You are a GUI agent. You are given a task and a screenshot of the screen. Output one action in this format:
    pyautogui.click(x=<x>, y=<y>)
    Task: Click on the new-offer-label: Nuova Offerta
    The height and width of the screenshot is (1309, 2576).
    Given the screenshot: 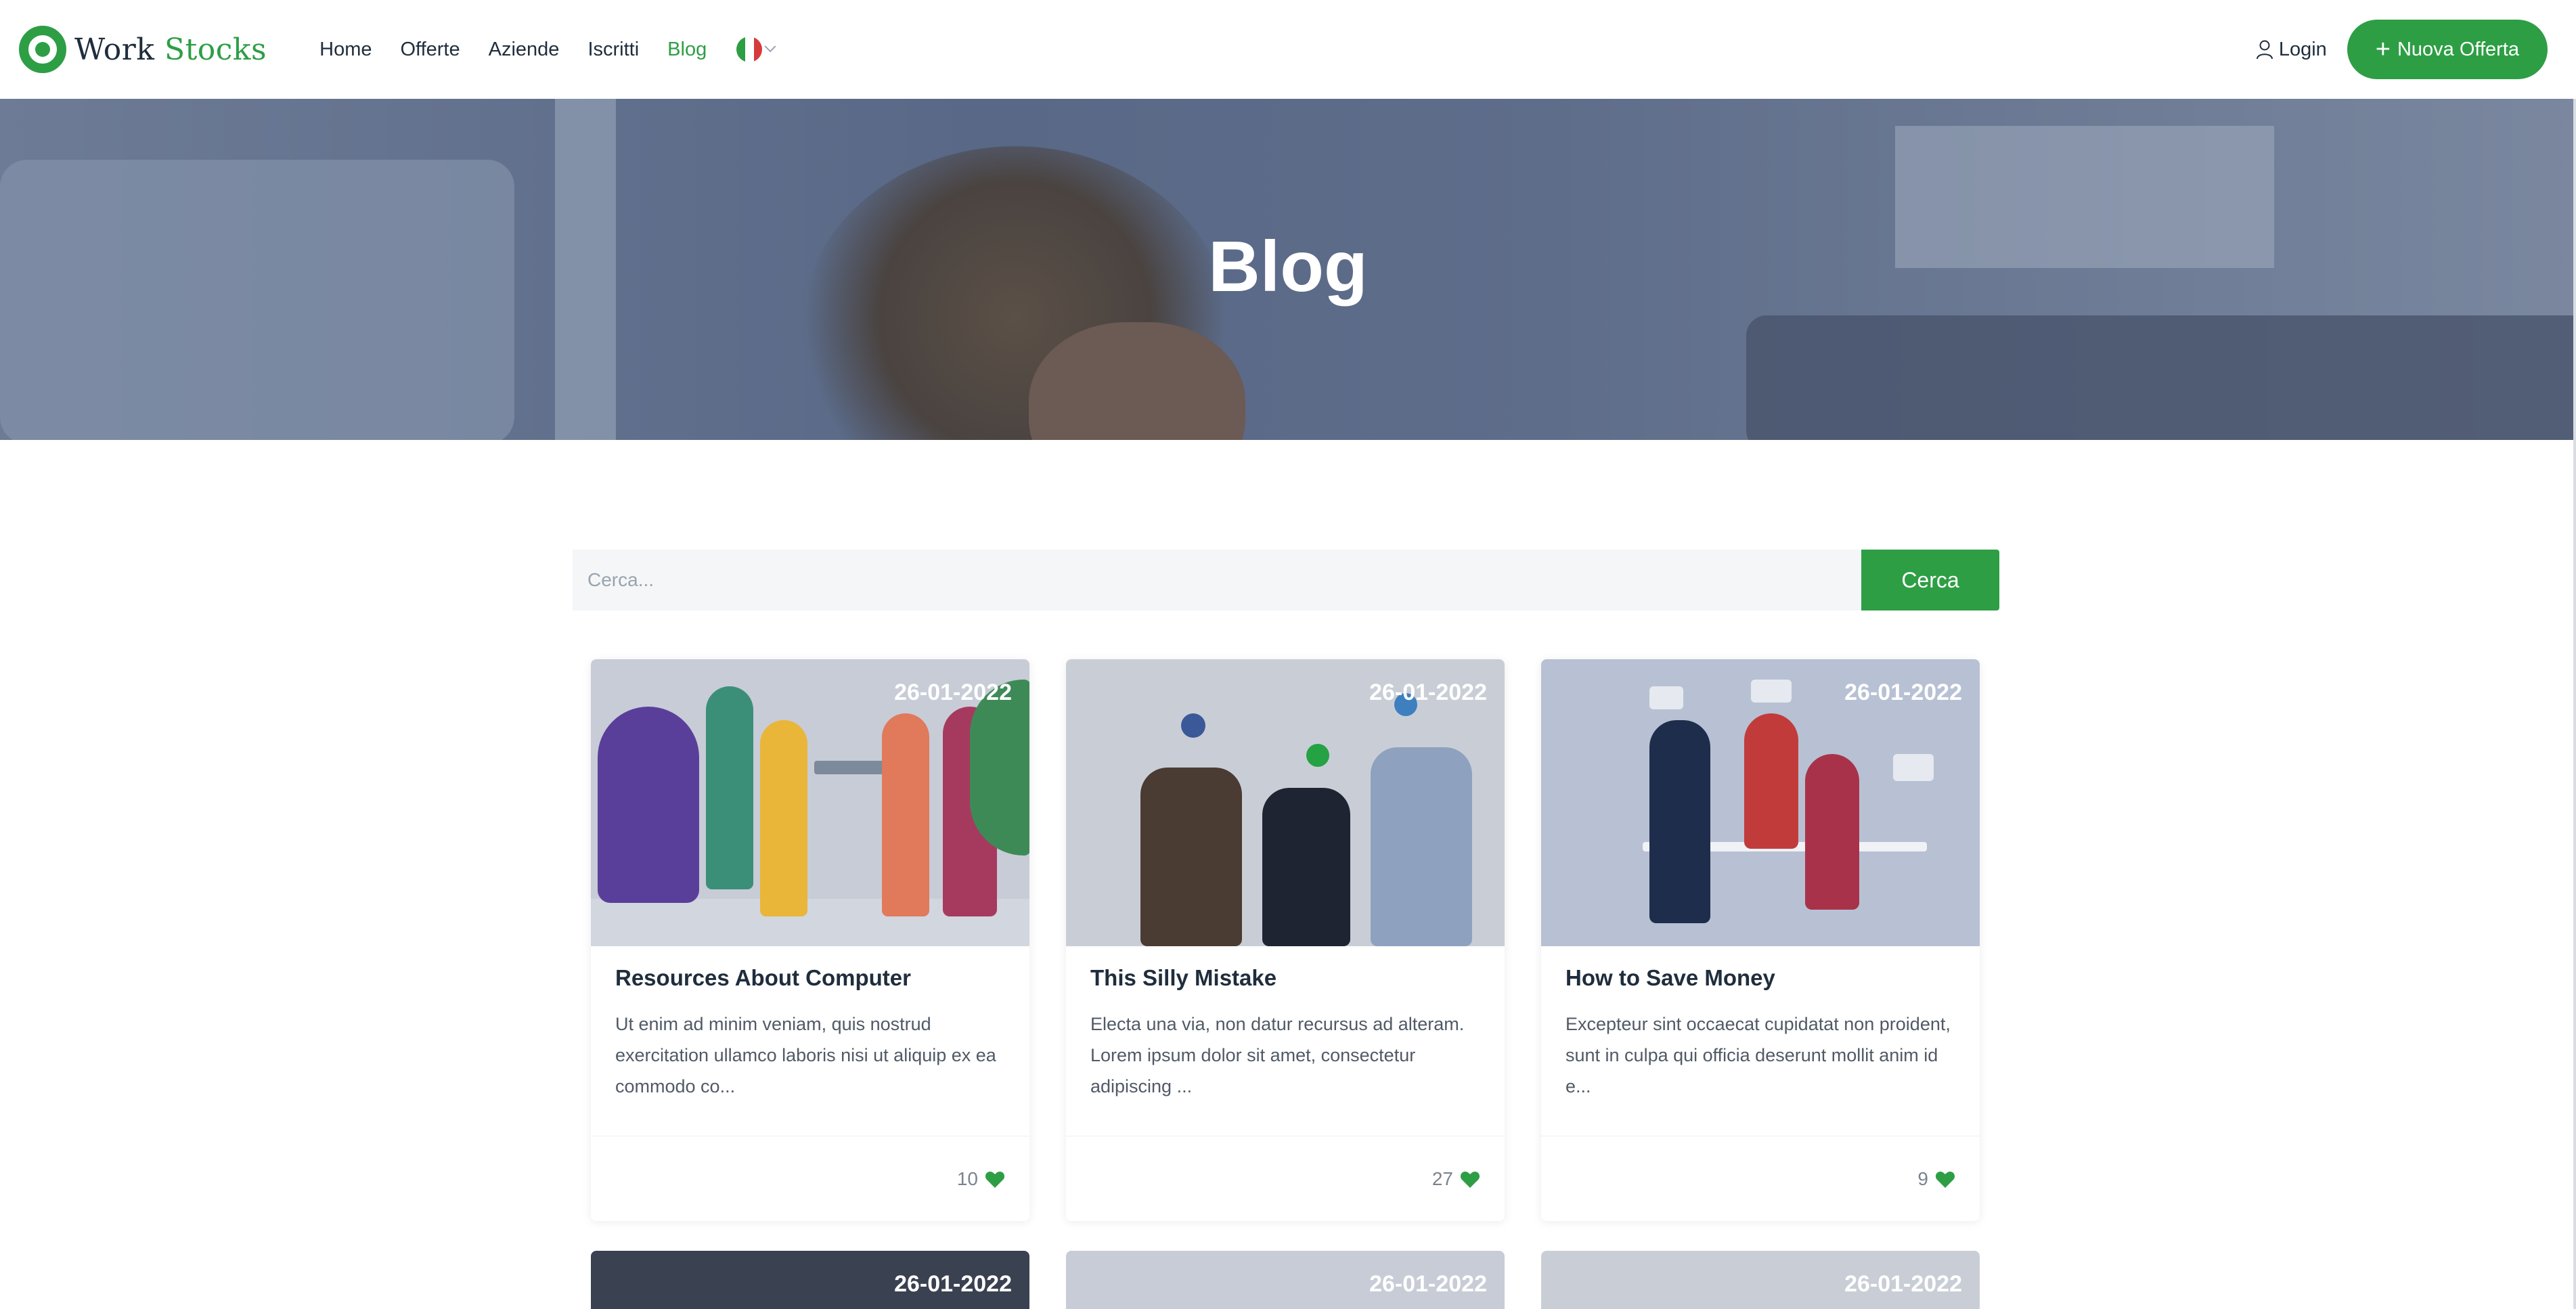 What is the action you would take?
    pyautogui.click(x=2458, y=49)
    